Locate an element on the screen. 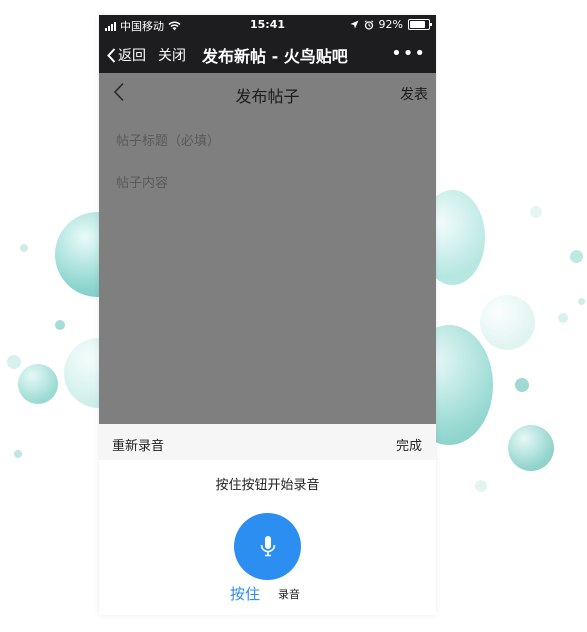 This screenshot has width=587, height=632. mode-record-tab: 录音 is located at coordinates (289, 594).